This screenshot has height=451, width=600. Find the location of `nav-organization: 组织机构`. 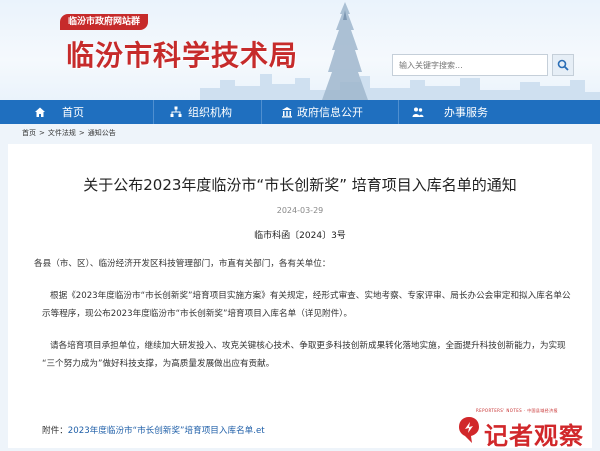

nav-organization: 组织机构 is located at coordinates (201, 112).